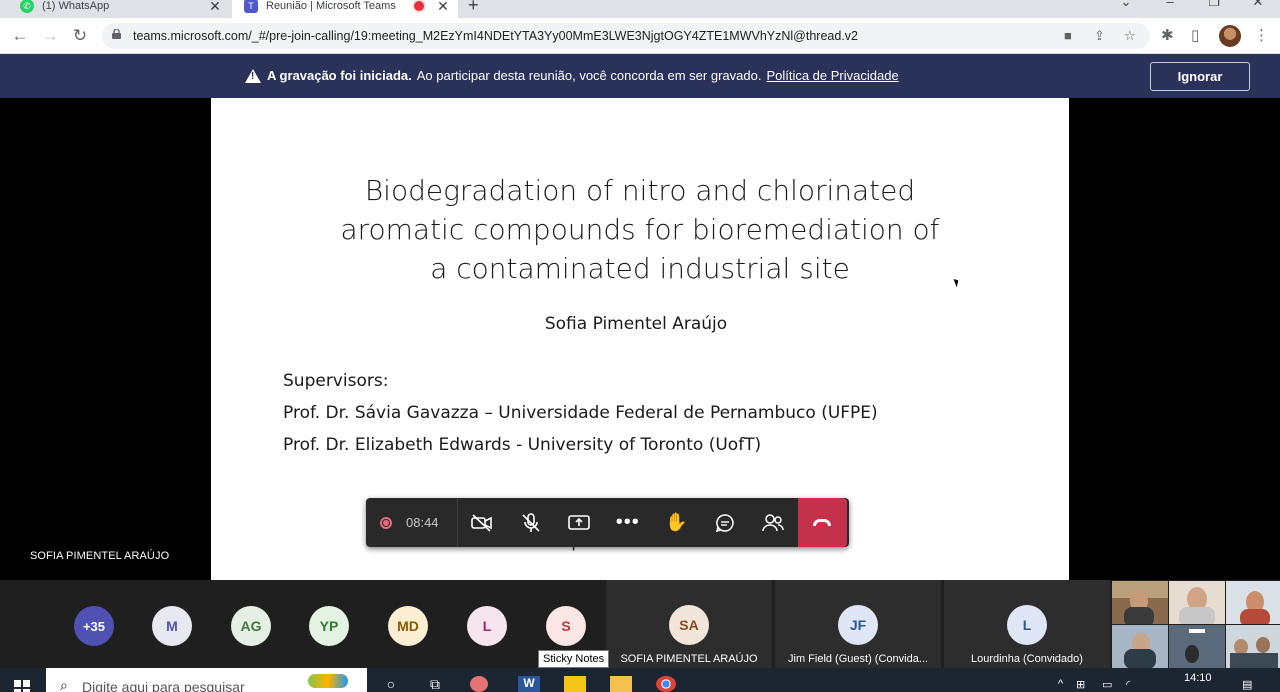 The width and height of the screenshot is (1280, 692). What do you see at coordinates (1107, 684) in the screenshot?
I see `battery-icon: ▭` at bounding box center [1107, 684].